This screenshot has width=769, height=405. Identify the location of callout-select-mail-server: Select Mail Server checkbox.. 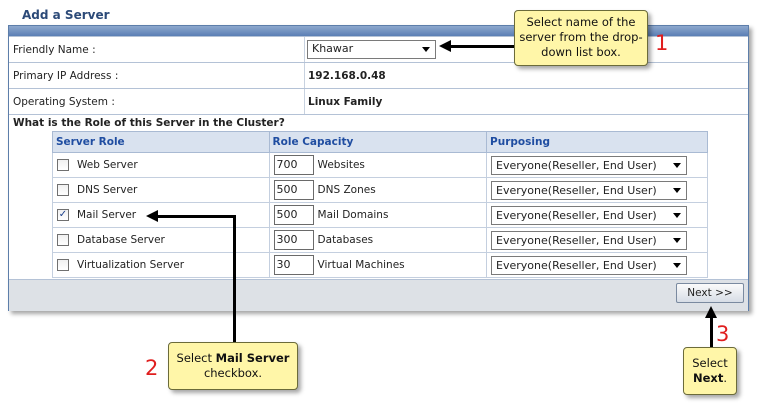
(233, 366).